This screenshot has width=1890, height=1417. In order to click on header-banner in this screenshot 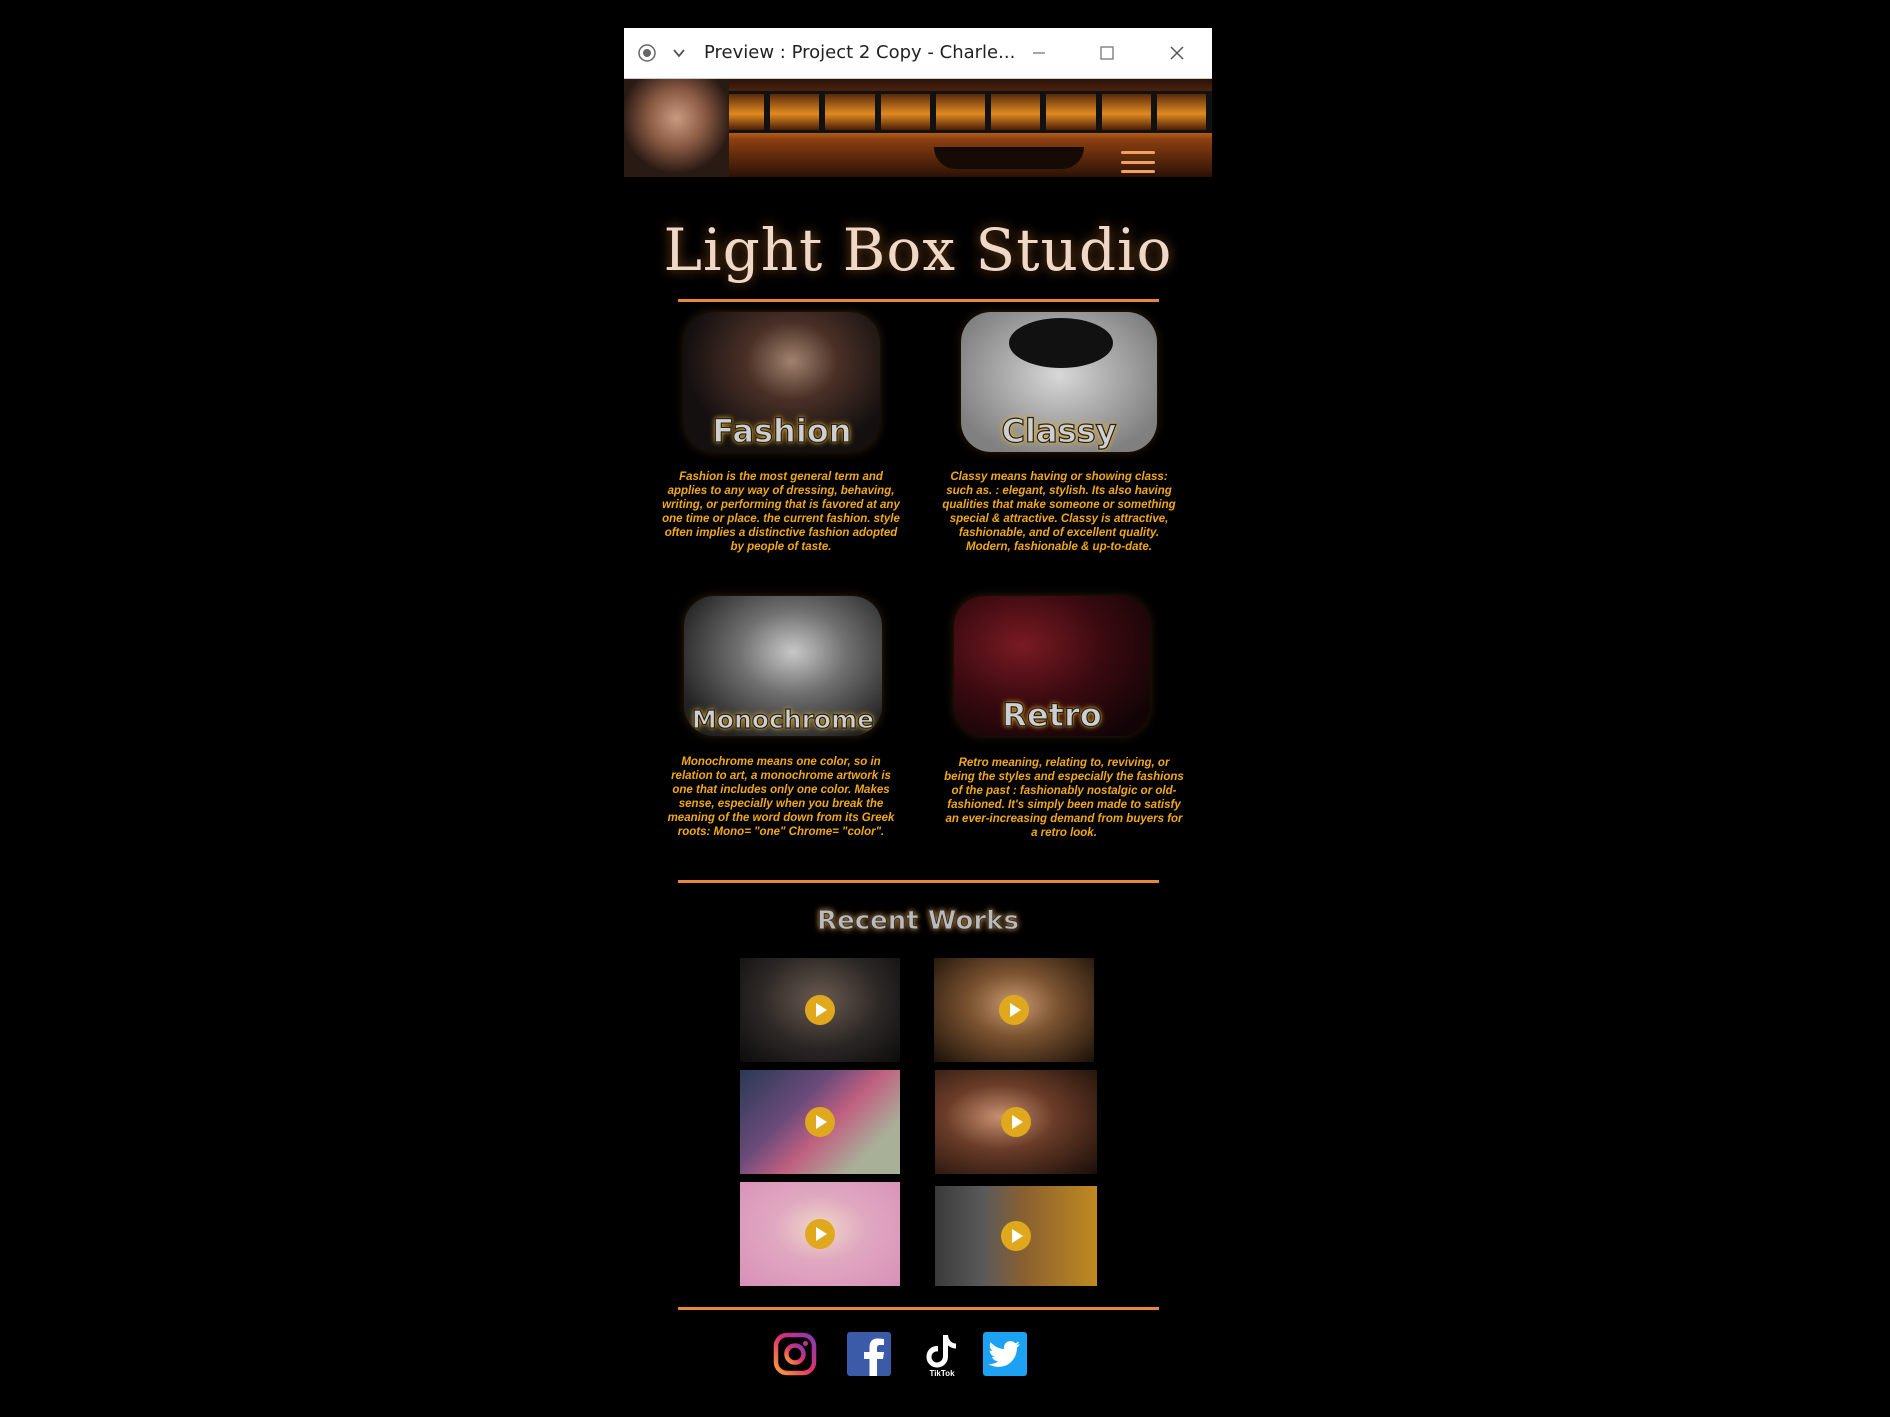, I will do `click(918, 128)`.